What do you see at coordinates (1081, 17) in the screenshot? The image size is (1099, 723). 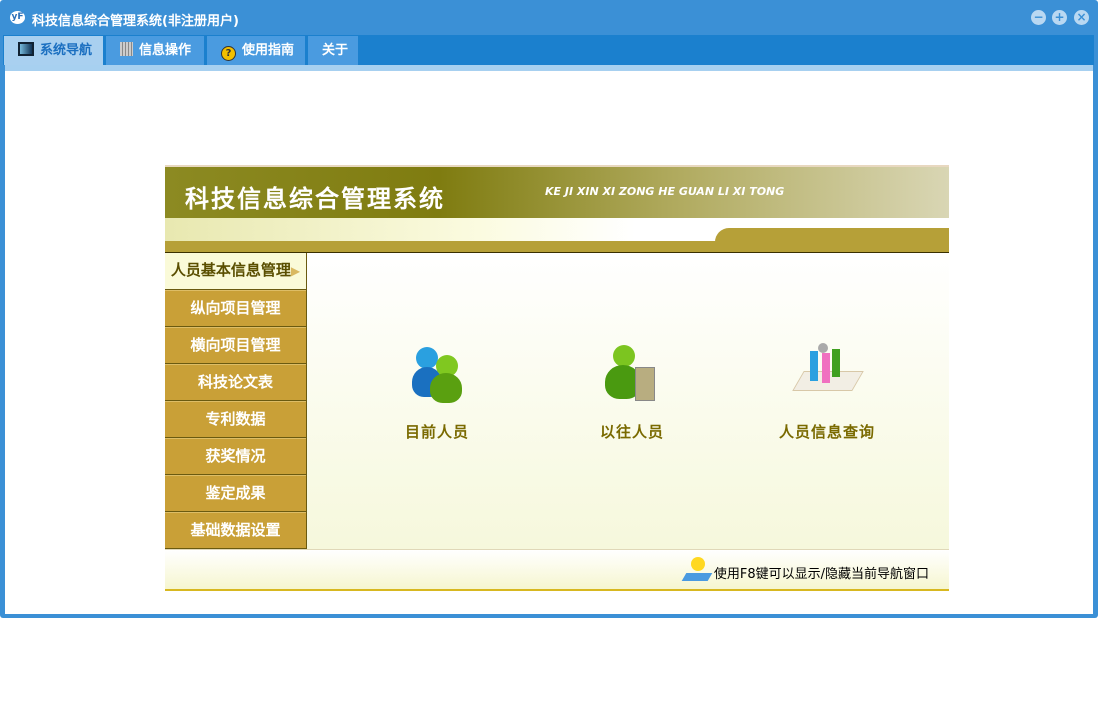 I see `close-button: ×` at bounding box center [1081, 17].